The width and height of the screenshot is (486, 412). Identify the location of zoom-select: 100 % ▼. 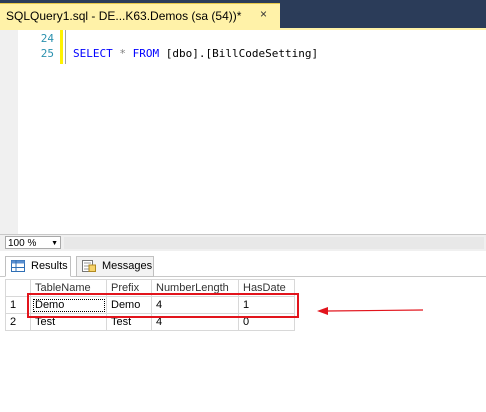
(33, 242).